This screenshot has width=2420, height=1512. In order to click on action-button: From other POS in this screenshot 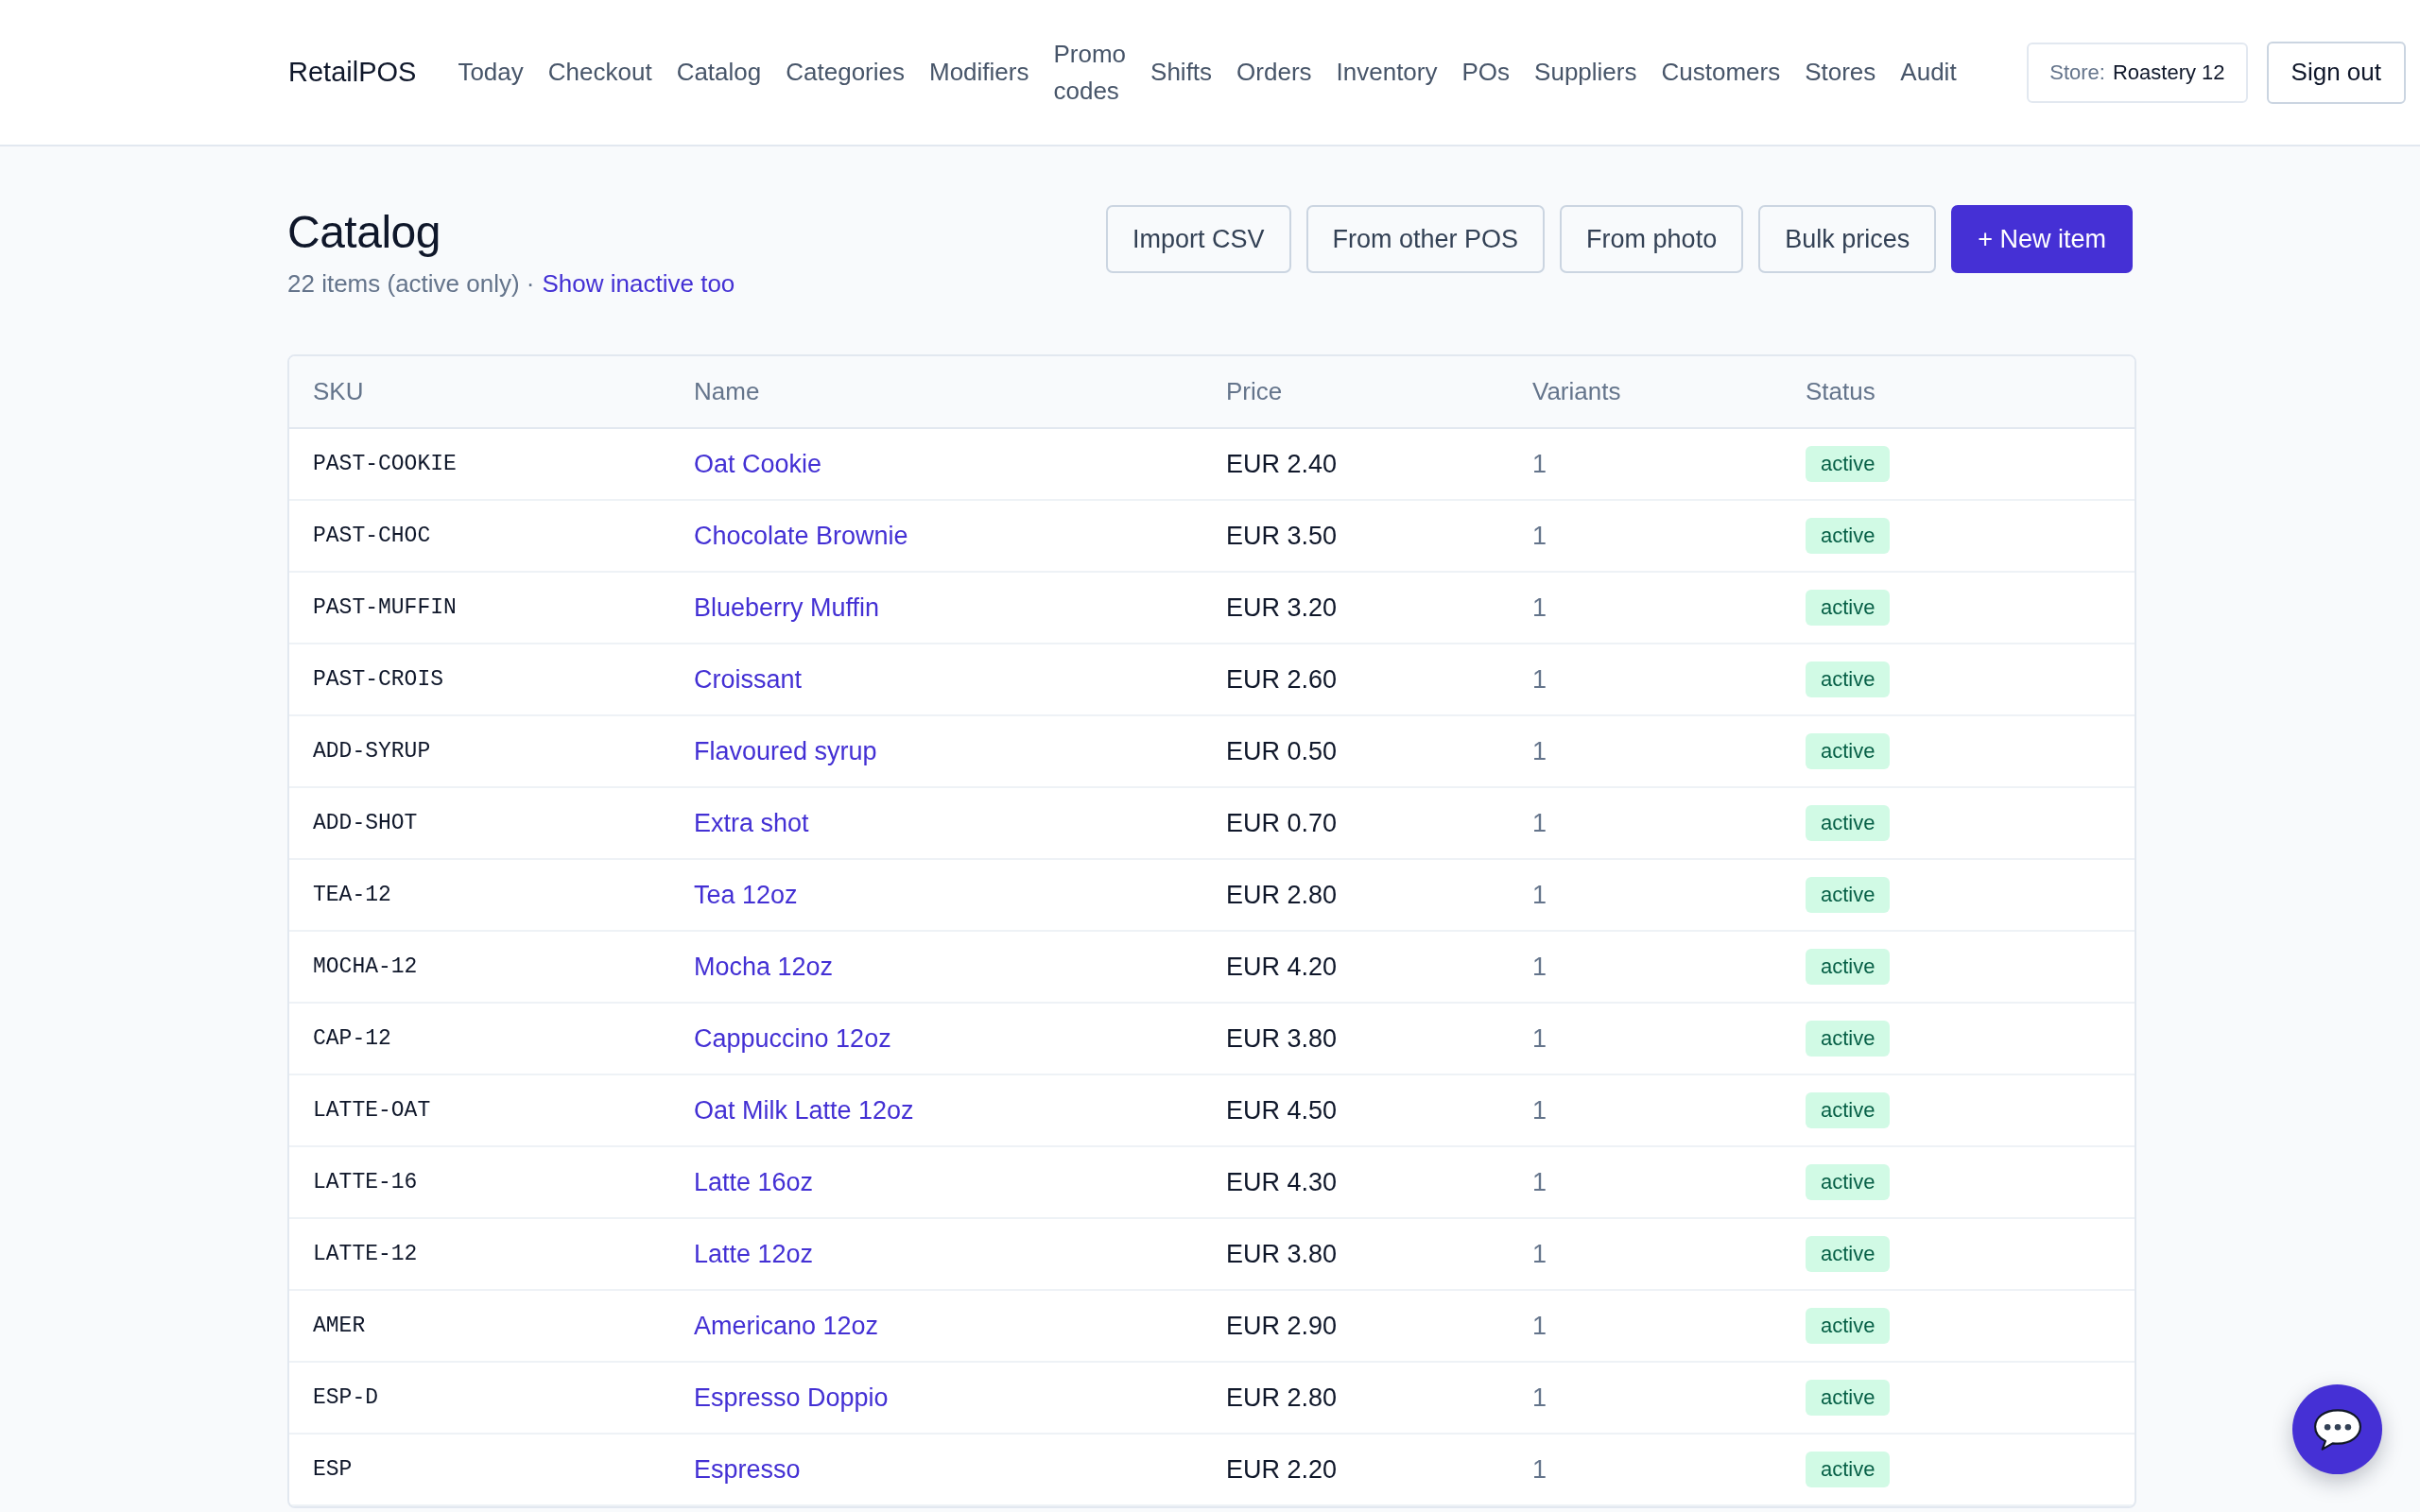, I will do `click(1425, 239)`.